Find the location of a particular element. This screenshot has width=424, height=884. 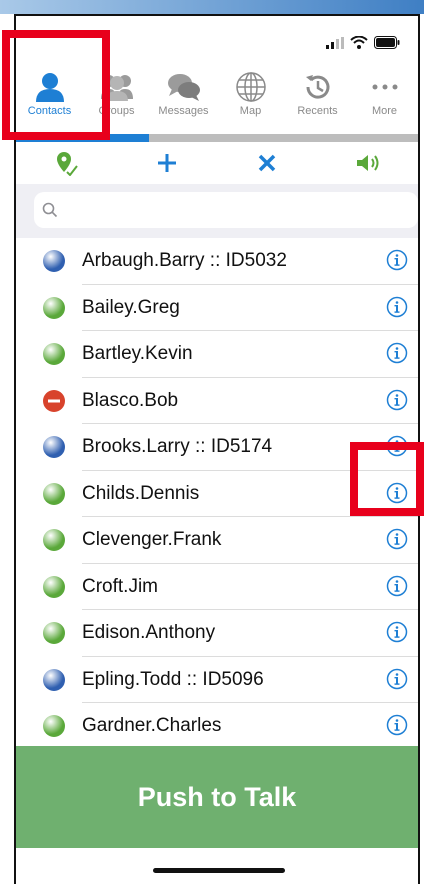

add-button is located at coordinates (167, 163).